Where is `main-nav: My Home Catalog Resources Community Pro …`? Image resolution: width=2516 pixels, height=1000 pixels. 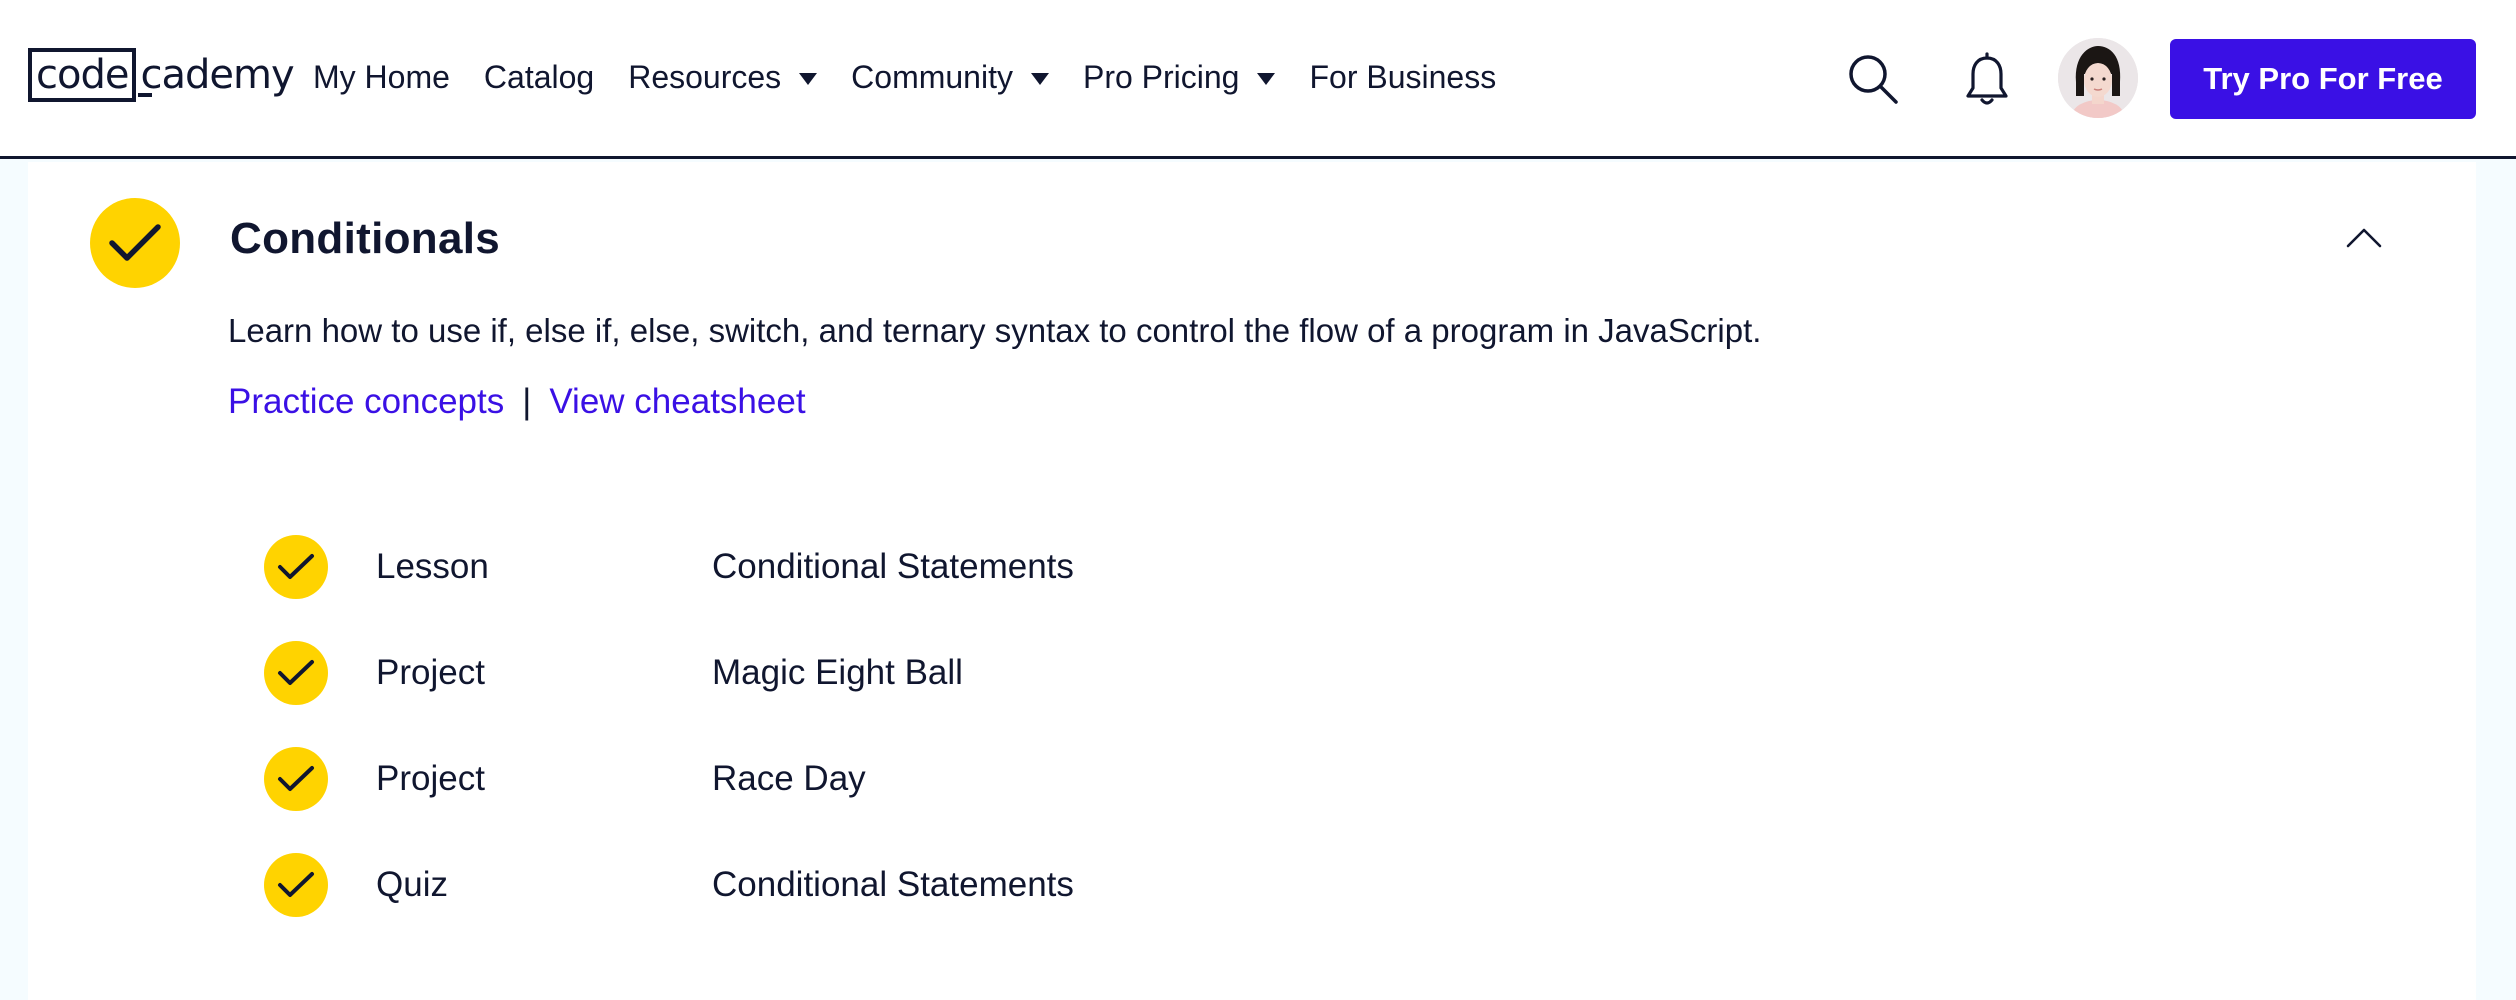 main-nav: My Home Catalog Resources Community Pro … is located at coordinates (921, 77).